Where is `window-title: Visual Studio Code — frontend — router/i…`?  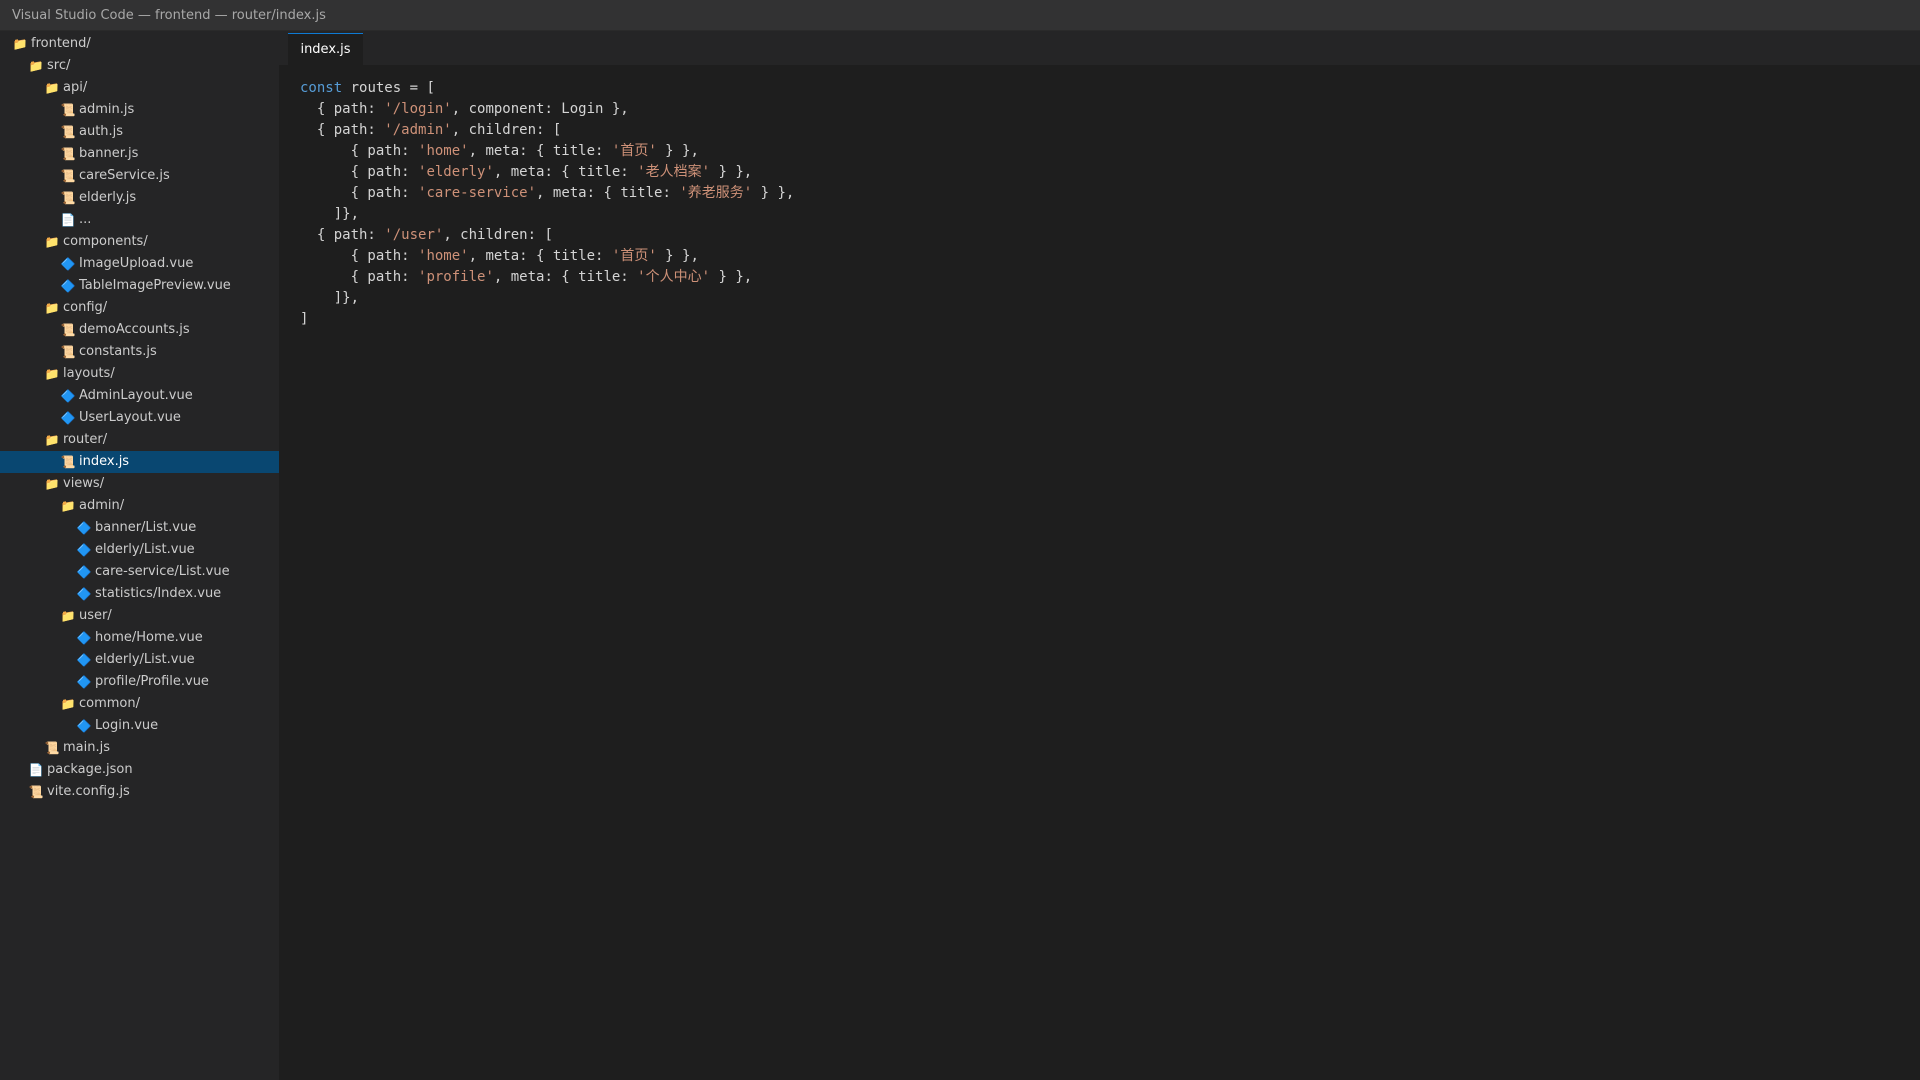
window-title: Visual Studio Code — frontend — router/i… is located at coordinates (960, 15).